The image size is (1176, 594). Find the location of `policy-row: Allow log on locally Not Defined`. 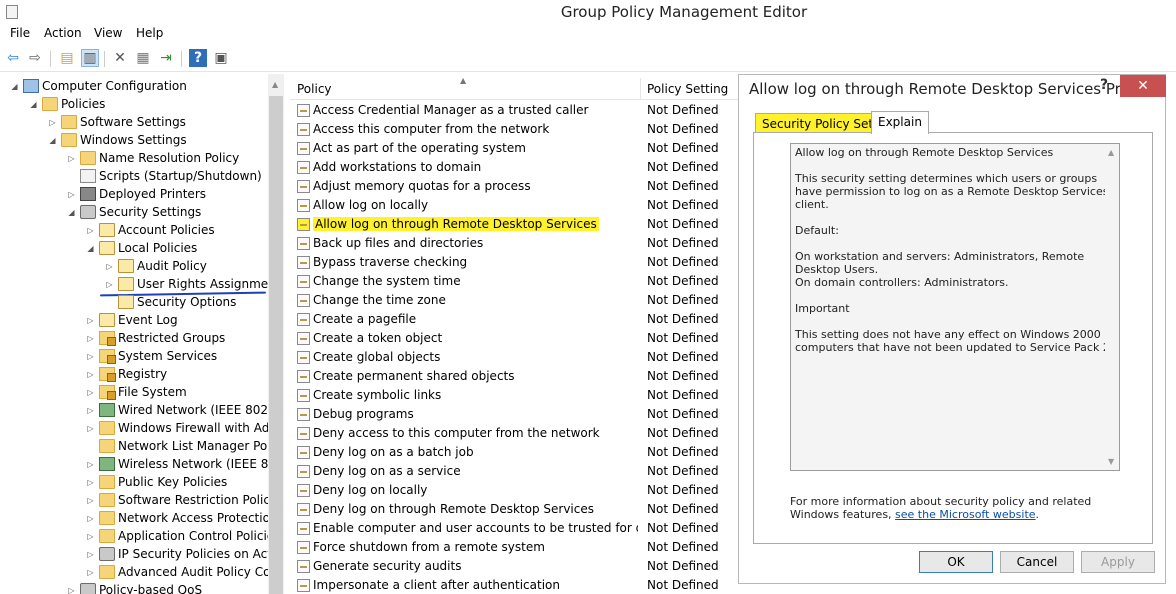

policy-row: Allow log on locally Not Defined is located at coordinates (514, 205).